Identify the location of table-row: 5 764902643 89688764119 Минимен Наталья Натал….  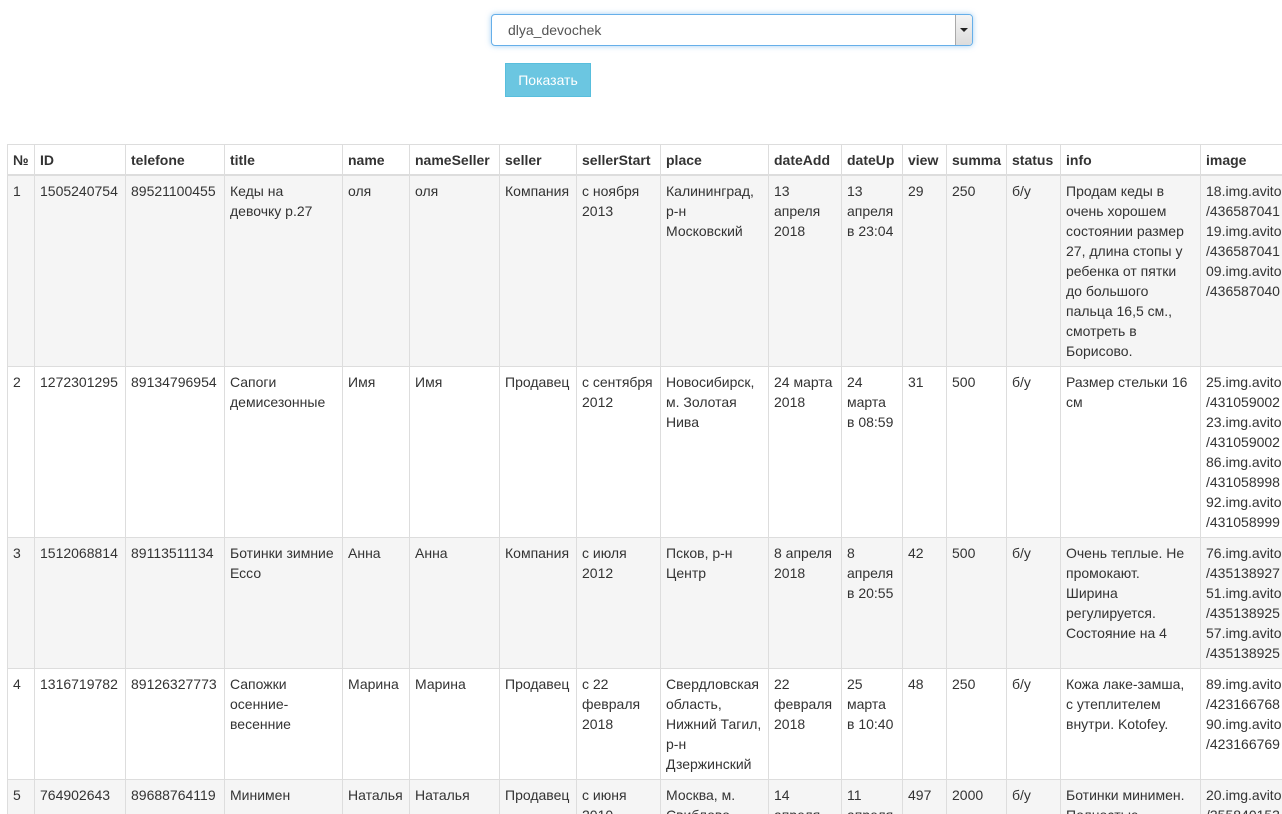
(644, 796).